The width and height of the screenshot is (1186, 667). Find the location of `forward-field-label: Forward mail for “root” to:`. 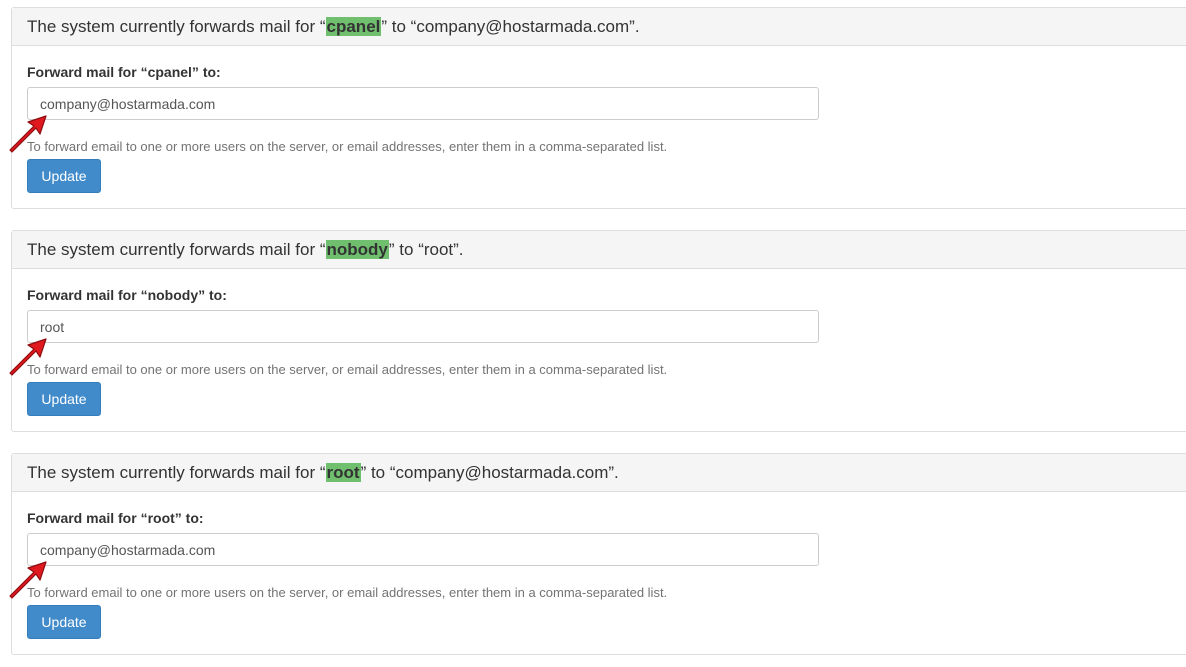

forward-field-label: Forward mail for “root” to: is located at coordinates (115, 518).